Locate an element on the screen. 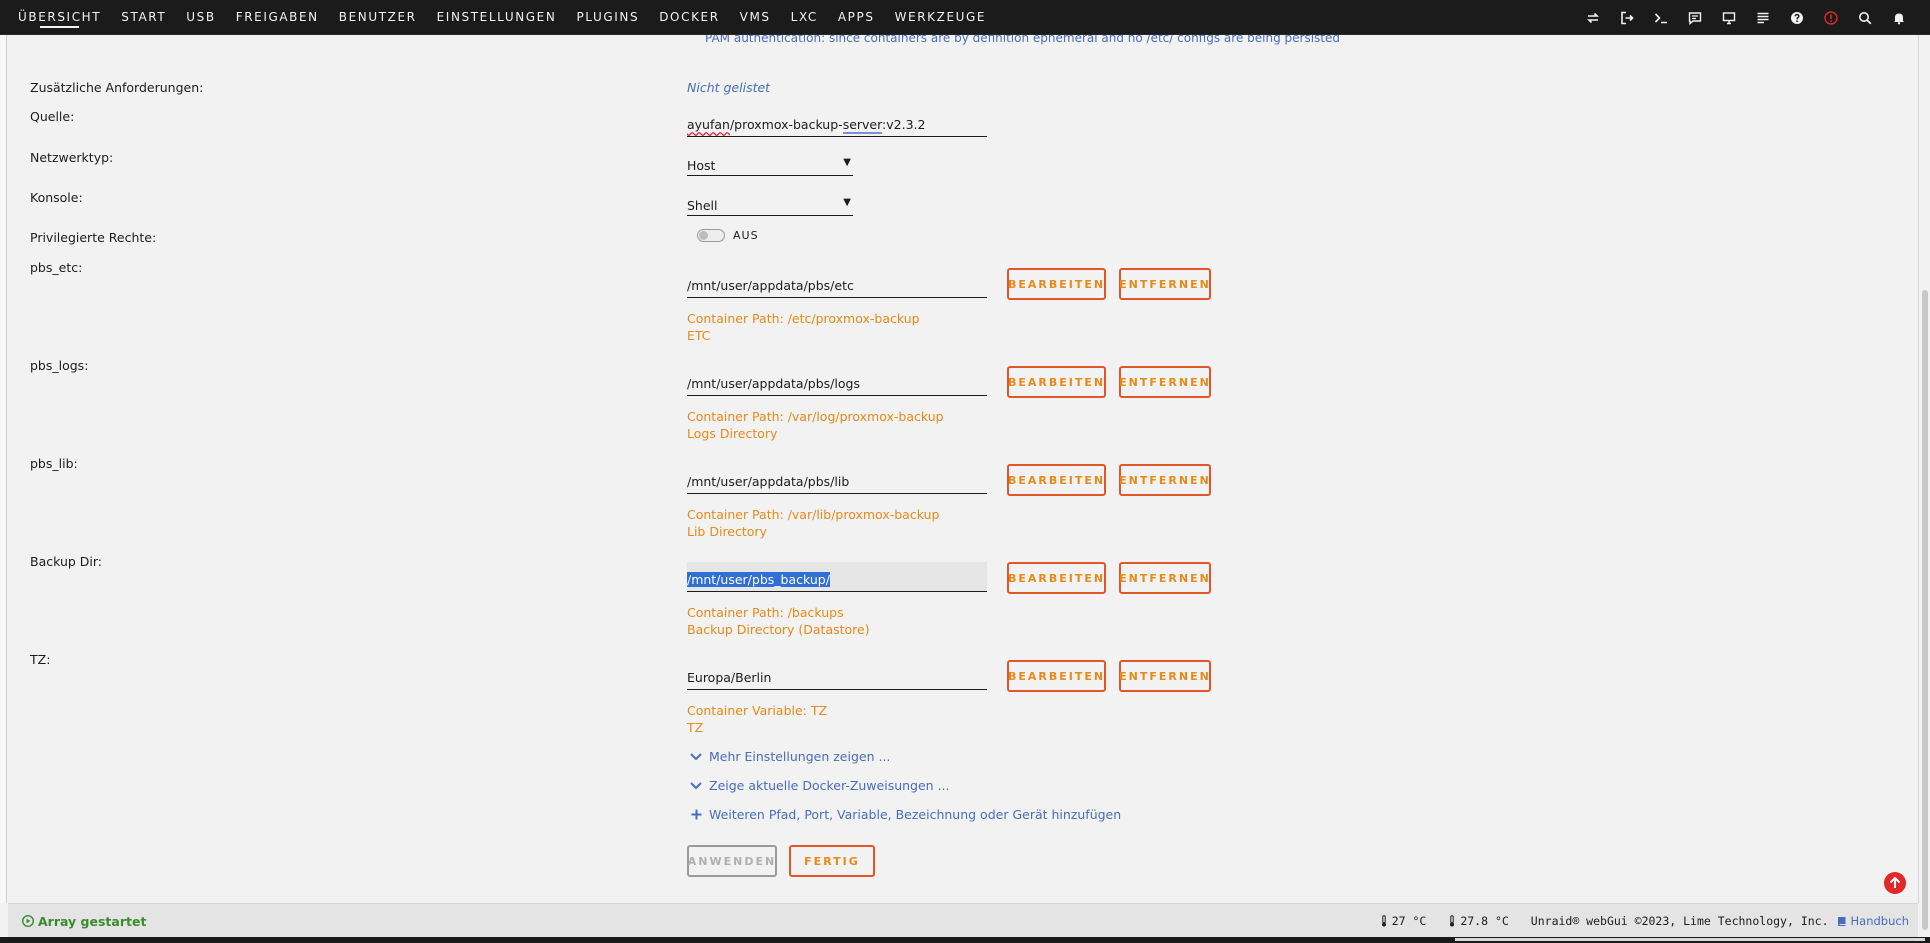  arrow-up-icon is located at coordinates (1895, 882).